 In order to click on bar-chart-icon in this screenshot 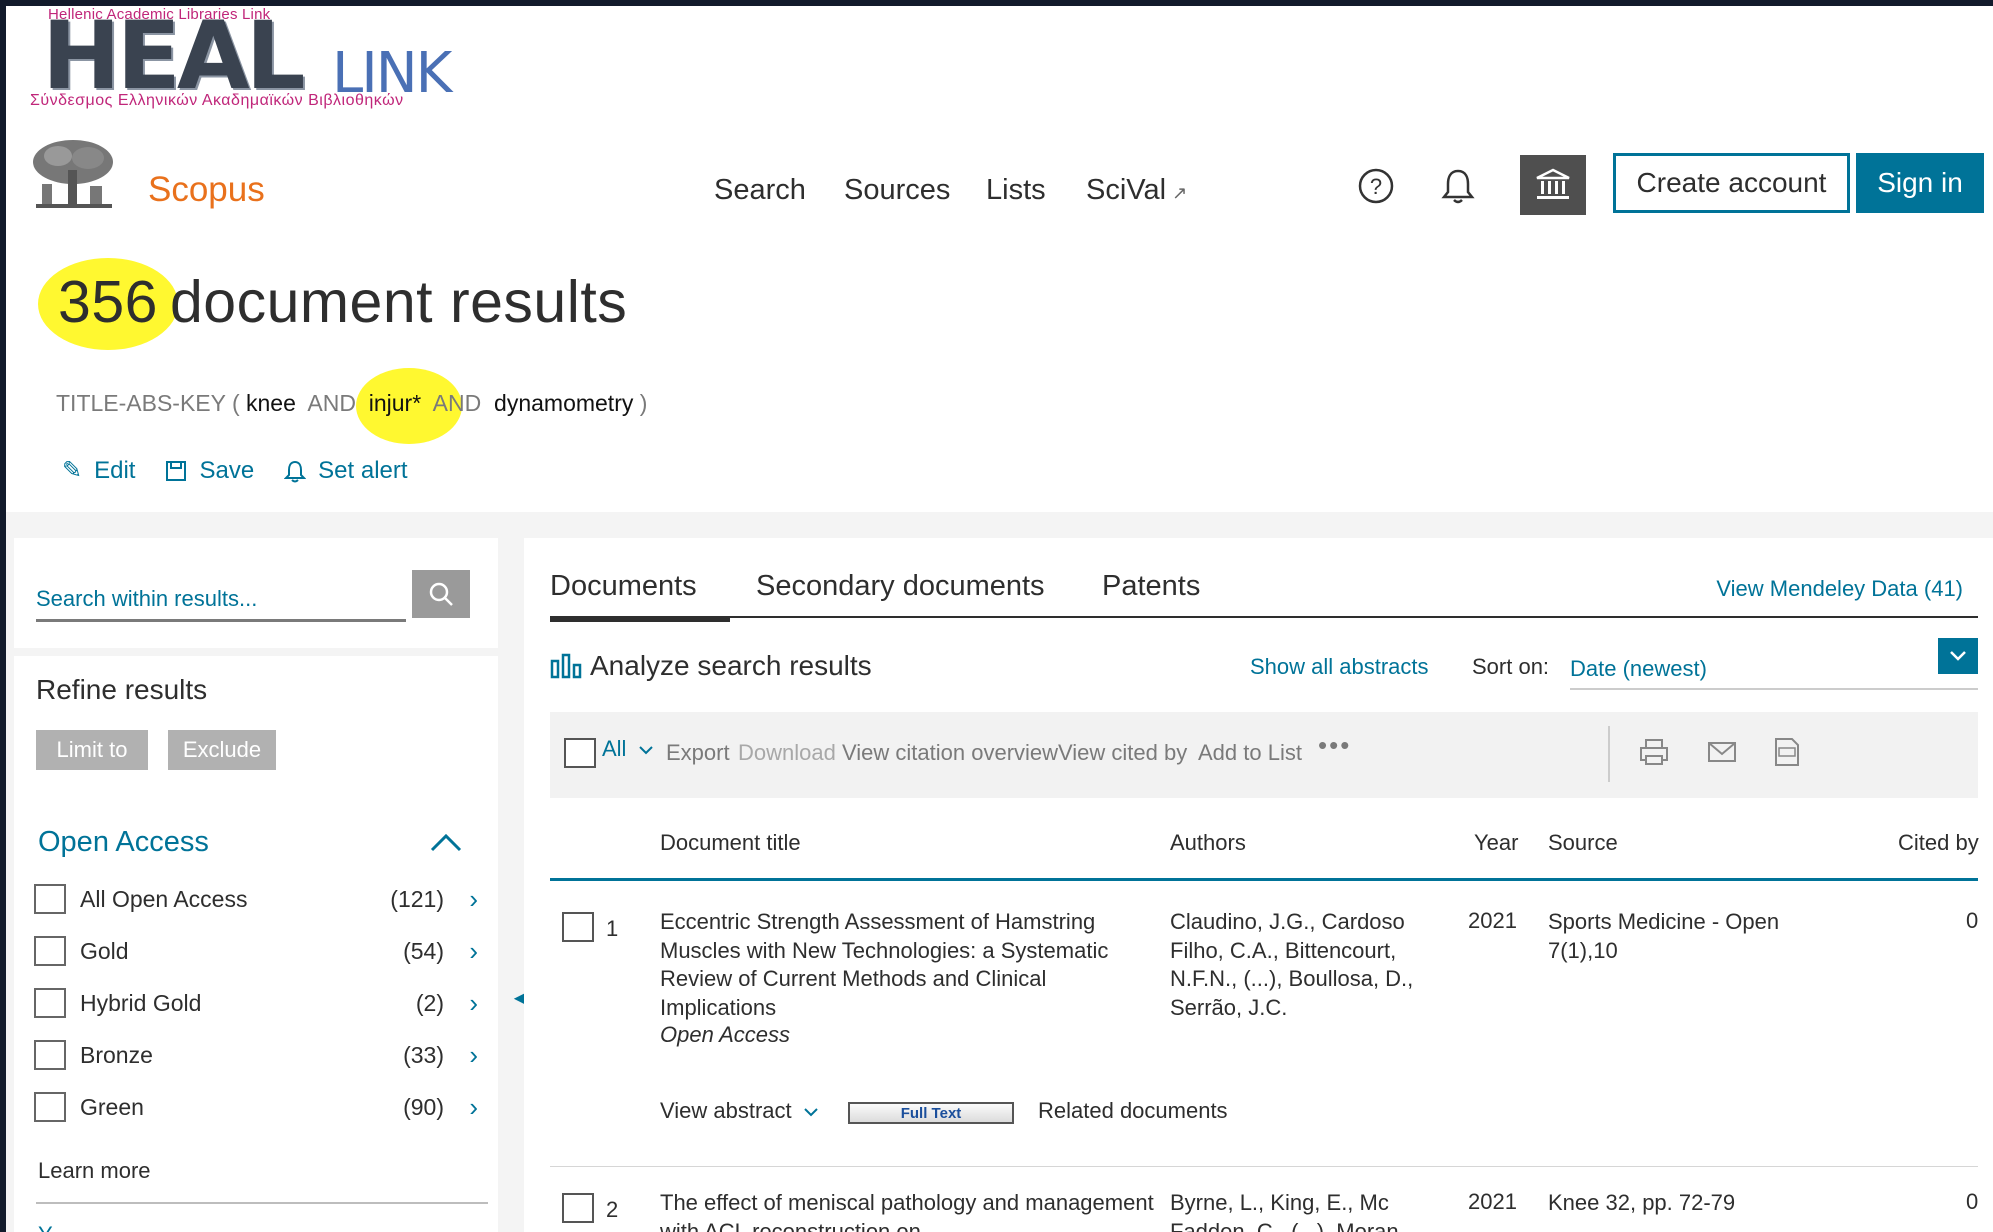, I will do `click(566, 666)`.